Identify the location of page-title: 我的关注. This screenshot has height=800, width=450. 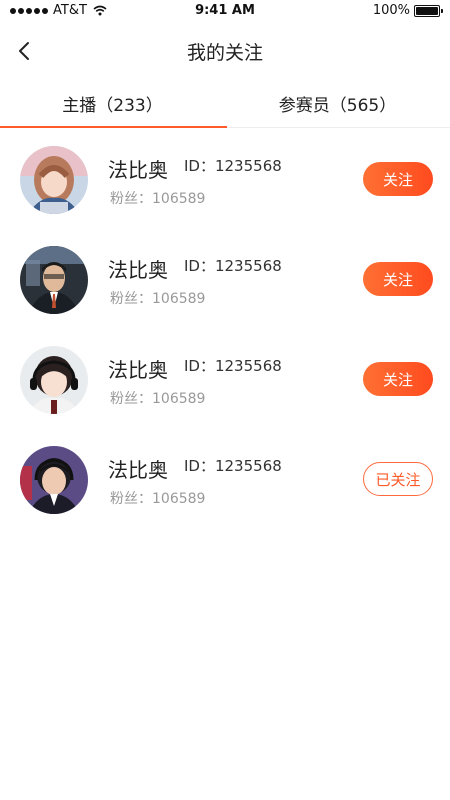
(224, 53).